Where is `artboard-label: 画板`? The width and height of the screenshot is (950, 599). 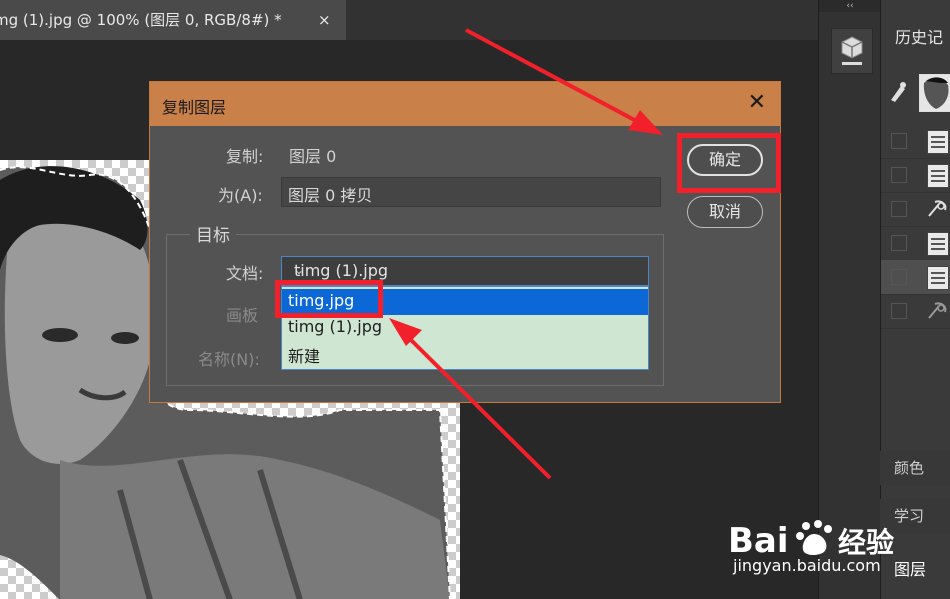 artboard-label: 画板 is located at coordinates (242, 315).